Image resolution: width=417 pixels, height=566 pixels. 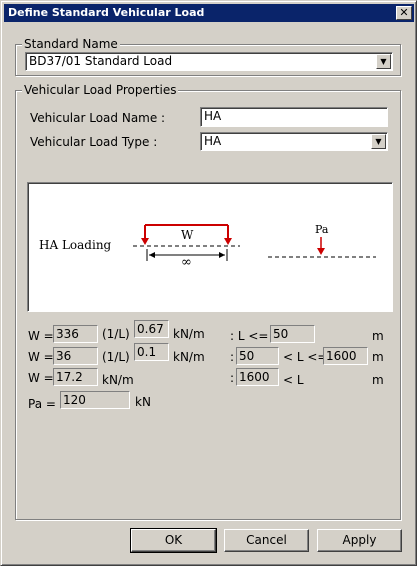 What do you see at coordinates (98, 118) in the screenshot?
I see `load-name-label: Vehicular Load Name :` at bounding box center [98, 118].